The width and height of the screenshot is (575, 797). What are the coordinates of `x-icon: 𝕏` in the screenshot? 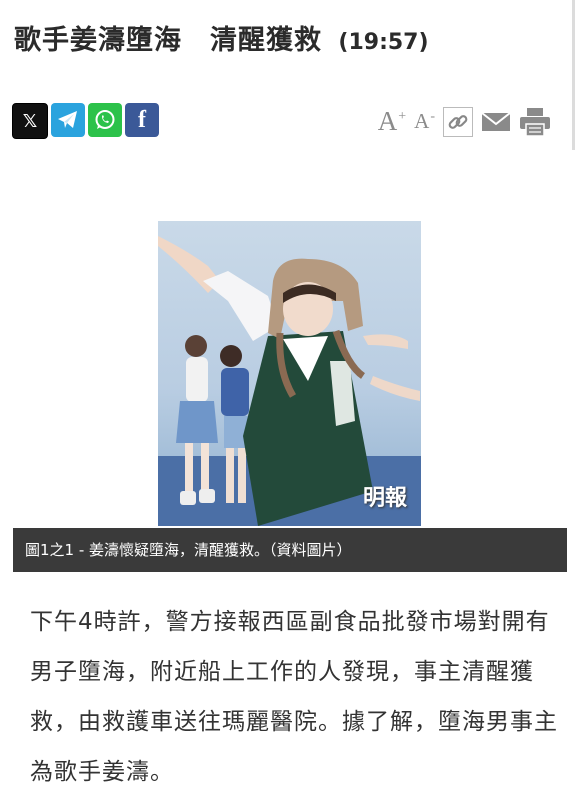 It's located at (30, 121).